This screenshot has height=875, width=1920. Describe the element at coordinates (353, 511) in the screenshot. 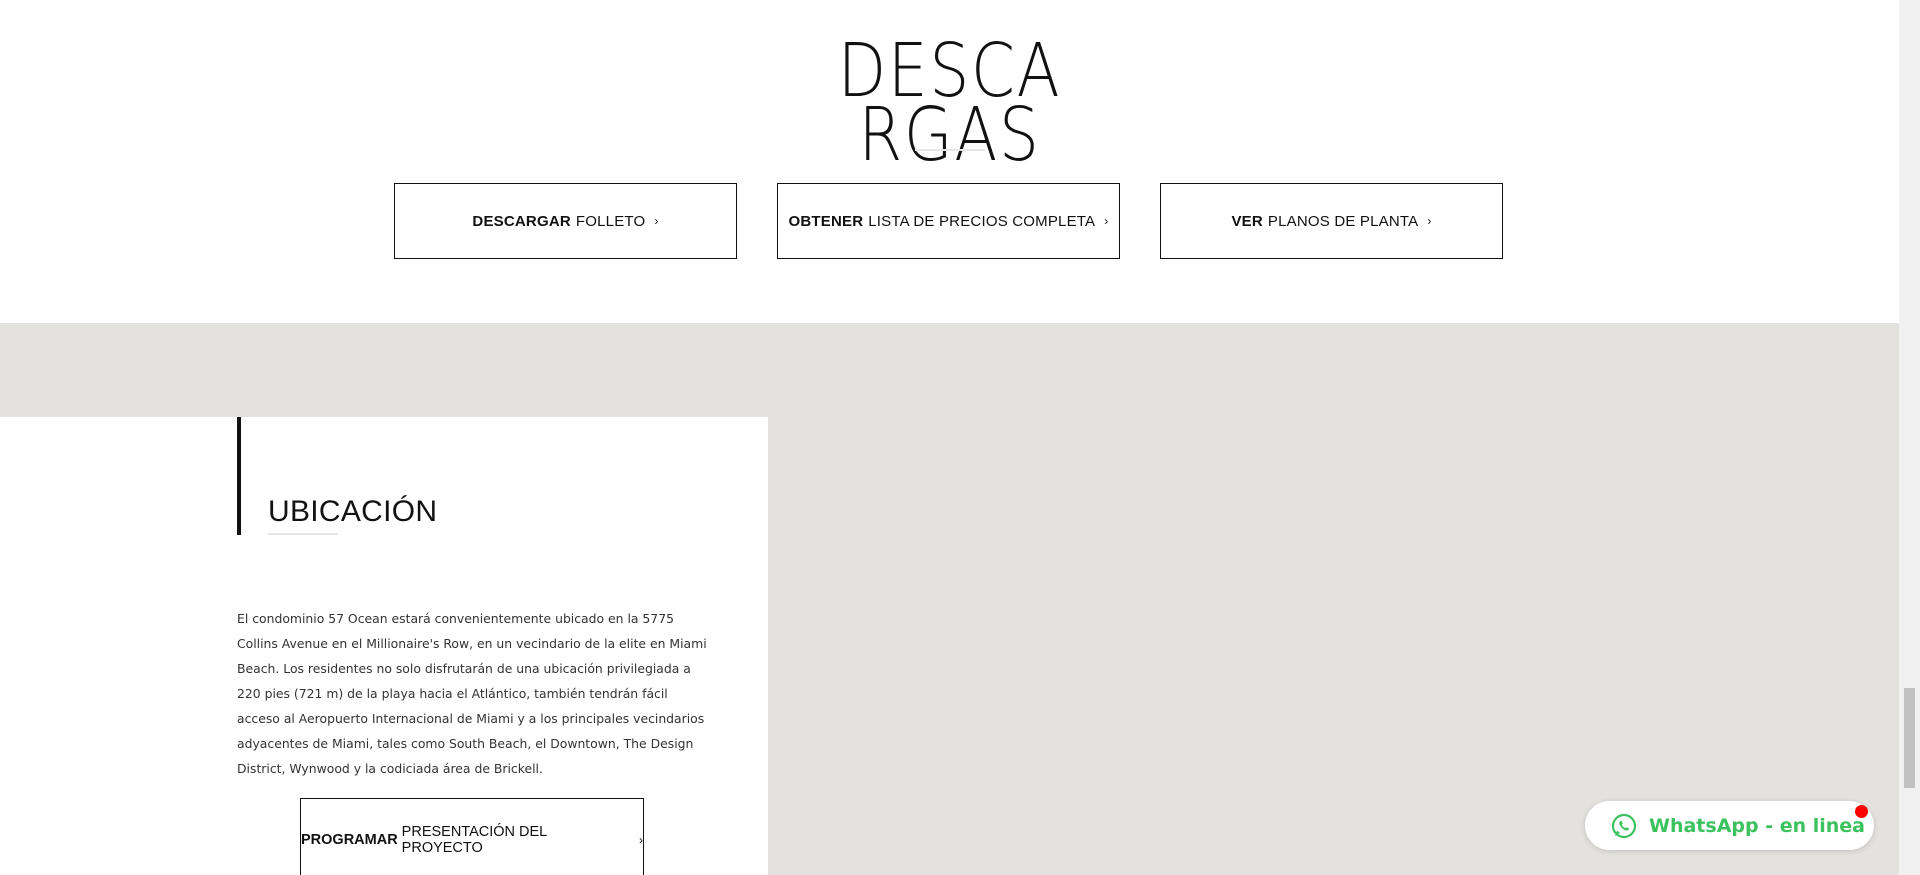

I see `location-title: UBICACIÓN` at that location.